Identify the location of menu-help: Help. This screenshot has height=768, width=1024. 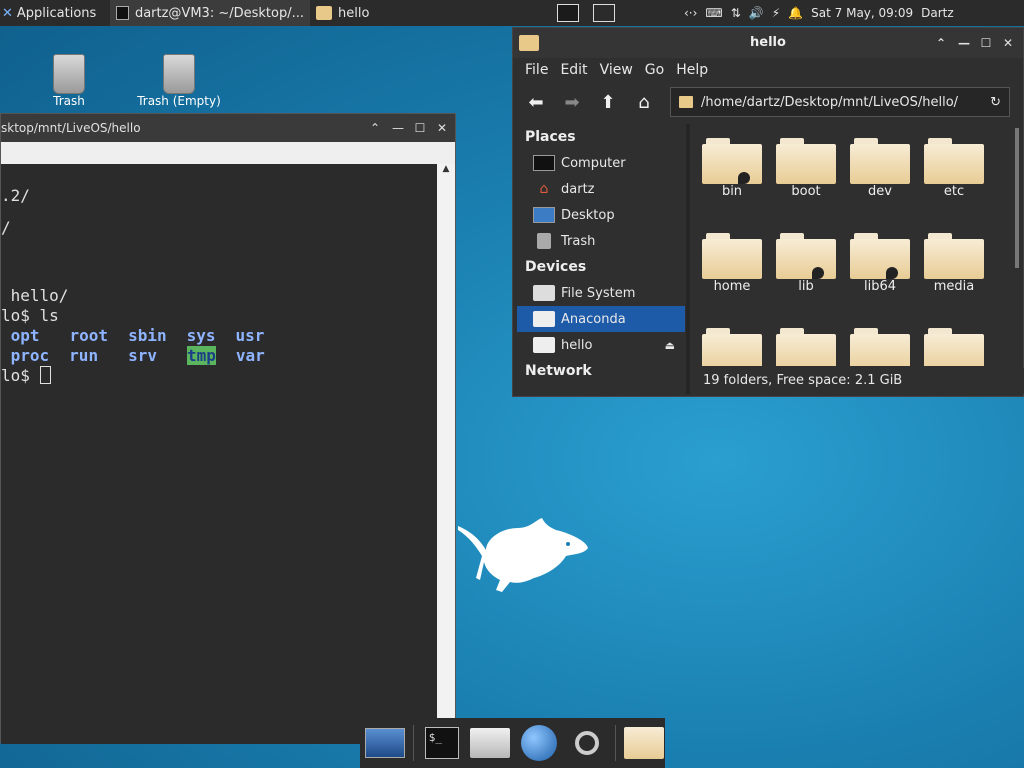
(692, 70).